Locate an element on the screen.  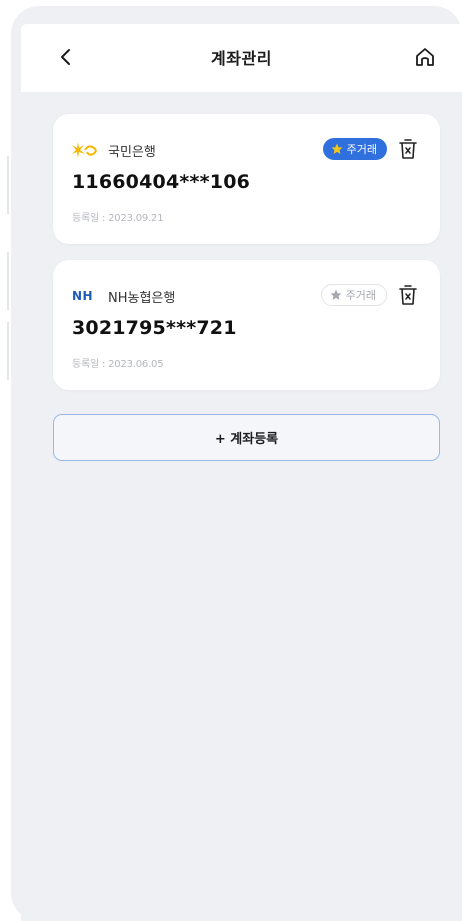
nh-logo: NH is located at coordinates (86, 296).